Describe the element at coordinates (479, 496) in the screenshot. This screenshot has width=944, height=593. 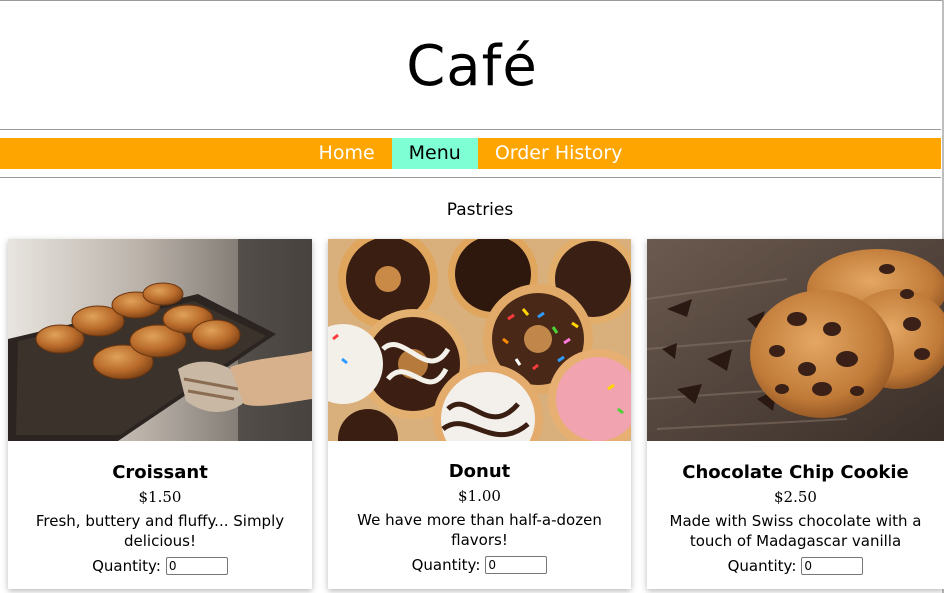
I see `product-price: $1.00` at that location.